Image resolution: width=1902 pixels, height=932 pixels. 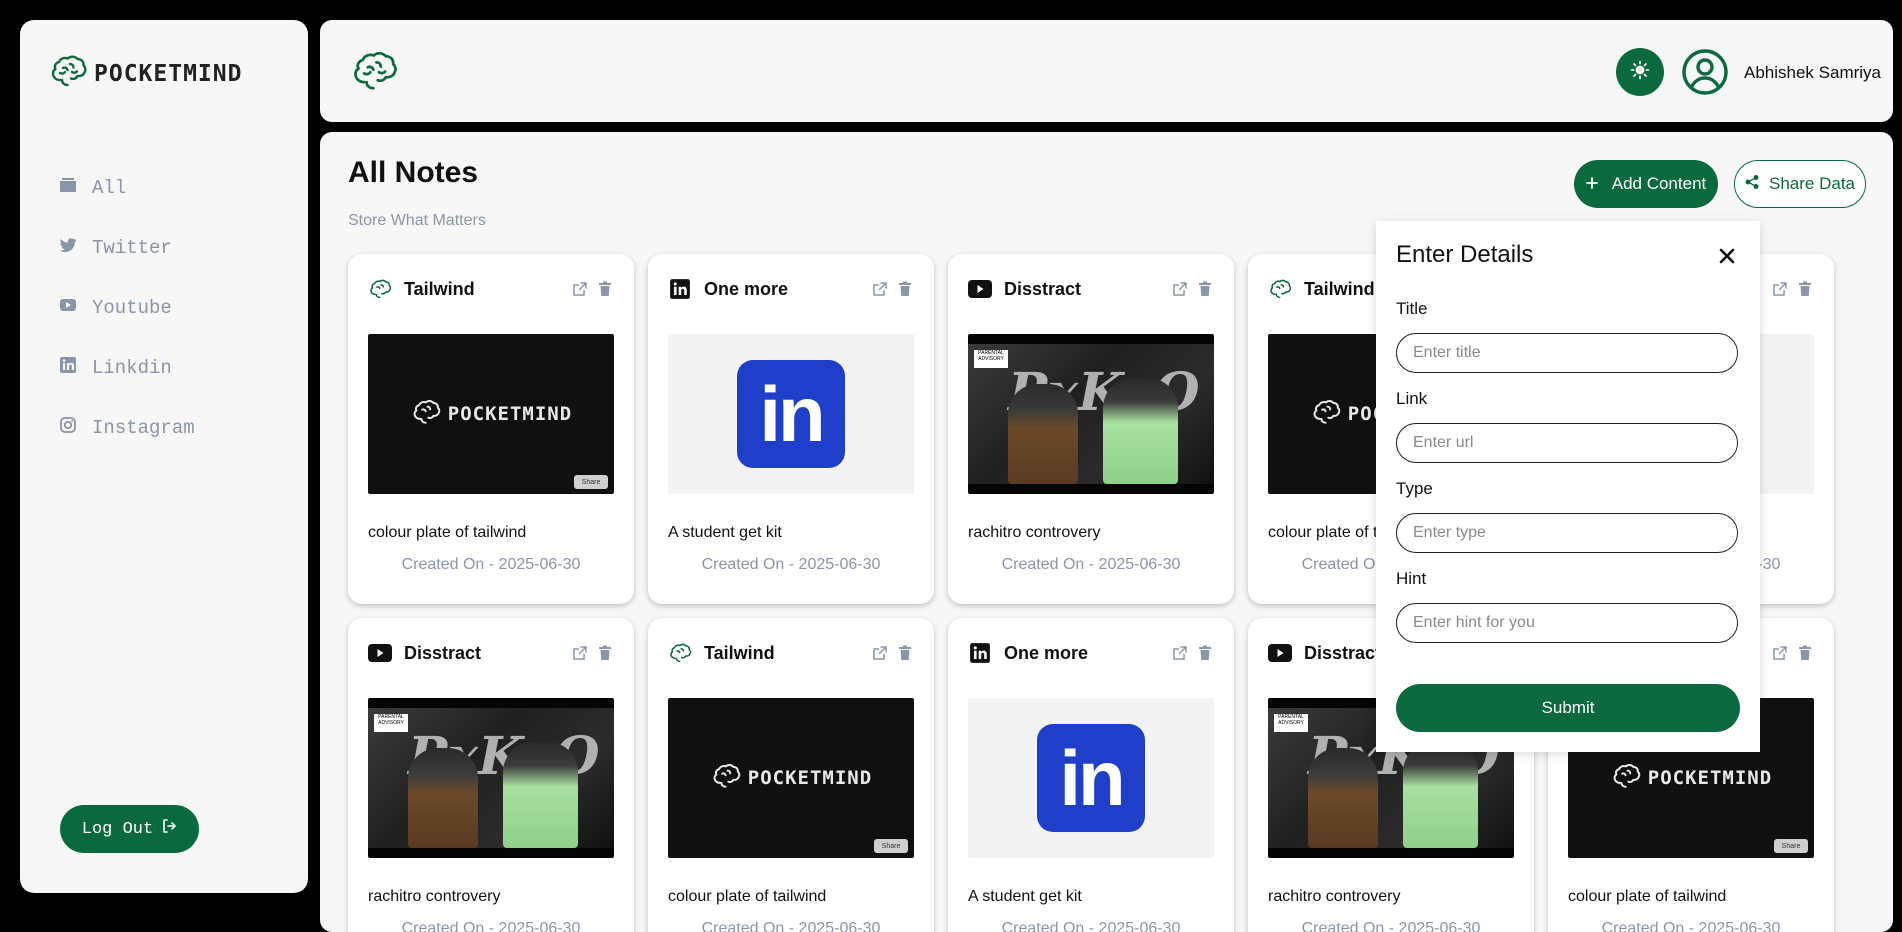 I want to click on close-icon, so click(x=1727, y=256).